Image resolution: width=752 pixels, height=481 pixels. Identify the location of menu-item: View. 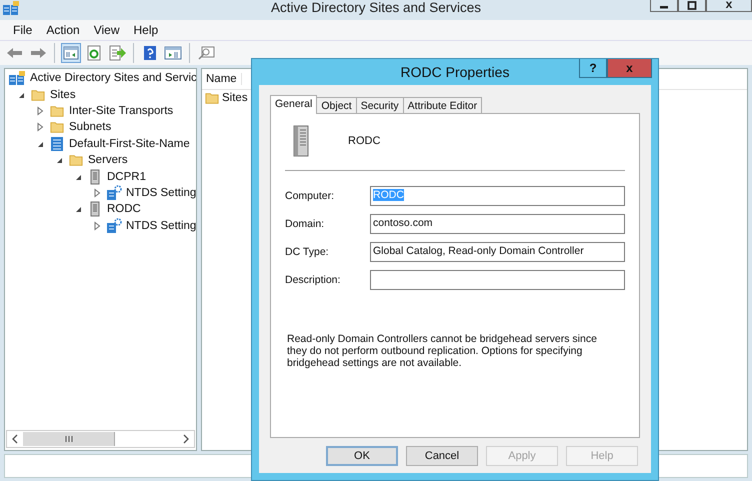
(106, 30).